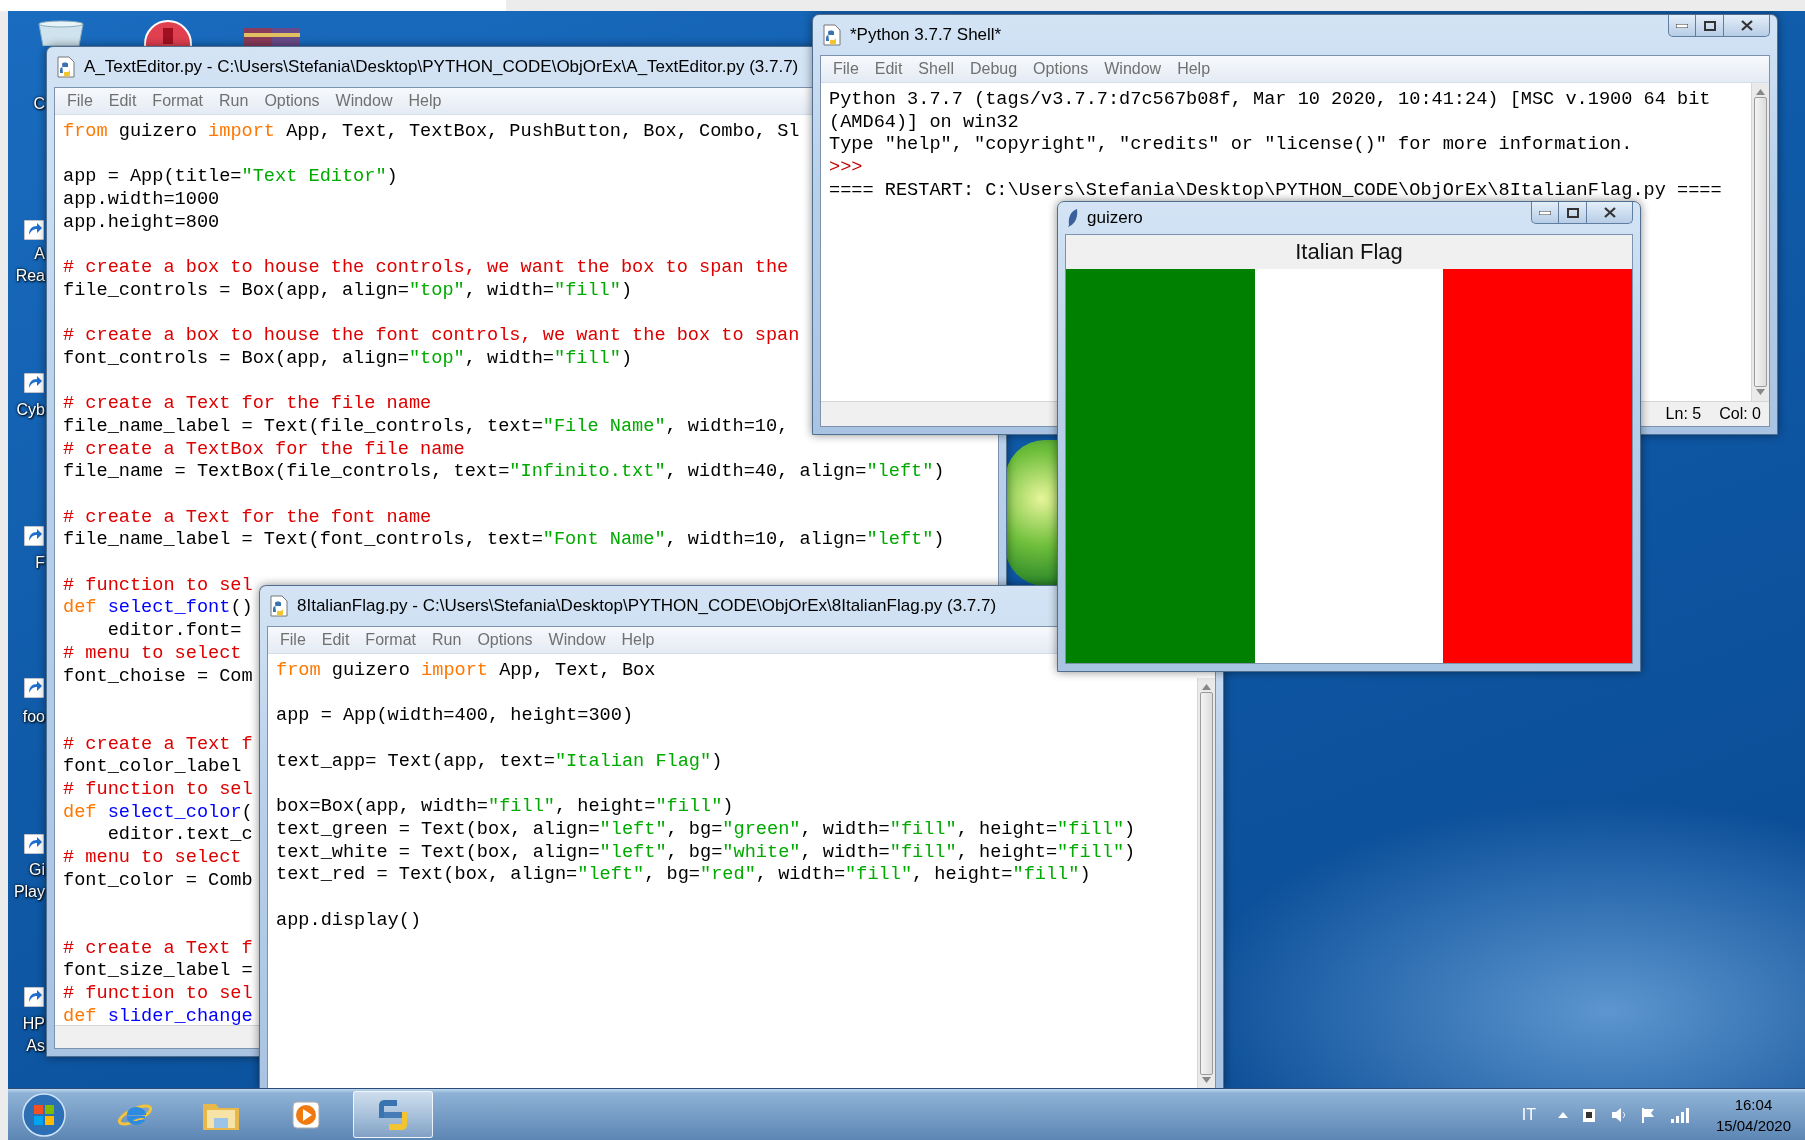  I want to click on column-status: Col: 0, so click(1740, 414).